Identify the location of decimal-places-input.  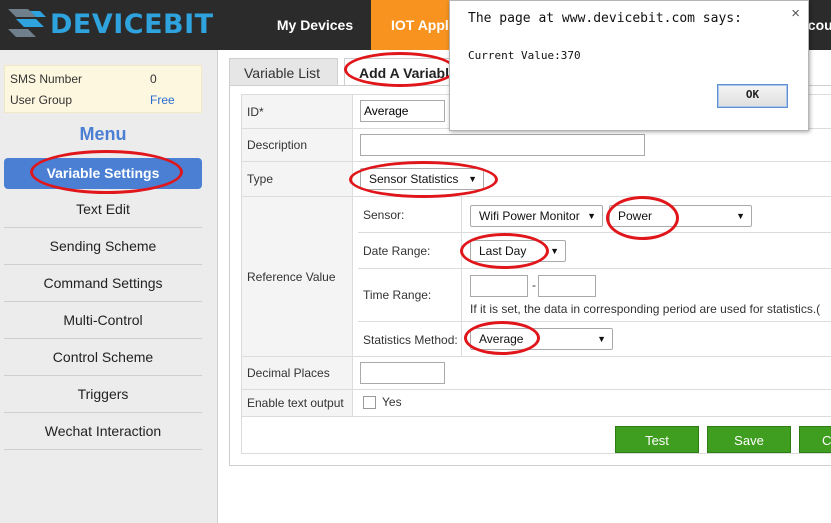
(402, 373).